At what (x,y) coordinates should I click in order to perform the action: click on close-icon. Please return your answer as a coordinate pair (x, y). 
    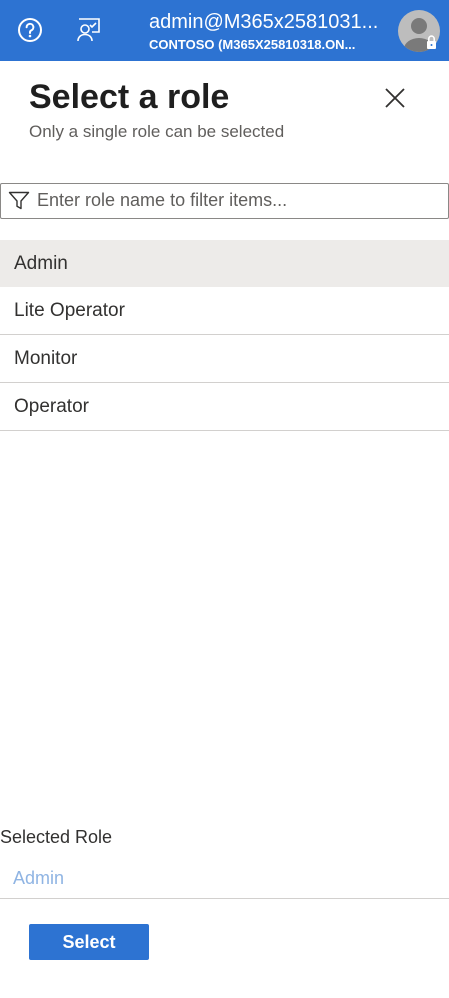
    Looking at the image, I should click on (395, 98).